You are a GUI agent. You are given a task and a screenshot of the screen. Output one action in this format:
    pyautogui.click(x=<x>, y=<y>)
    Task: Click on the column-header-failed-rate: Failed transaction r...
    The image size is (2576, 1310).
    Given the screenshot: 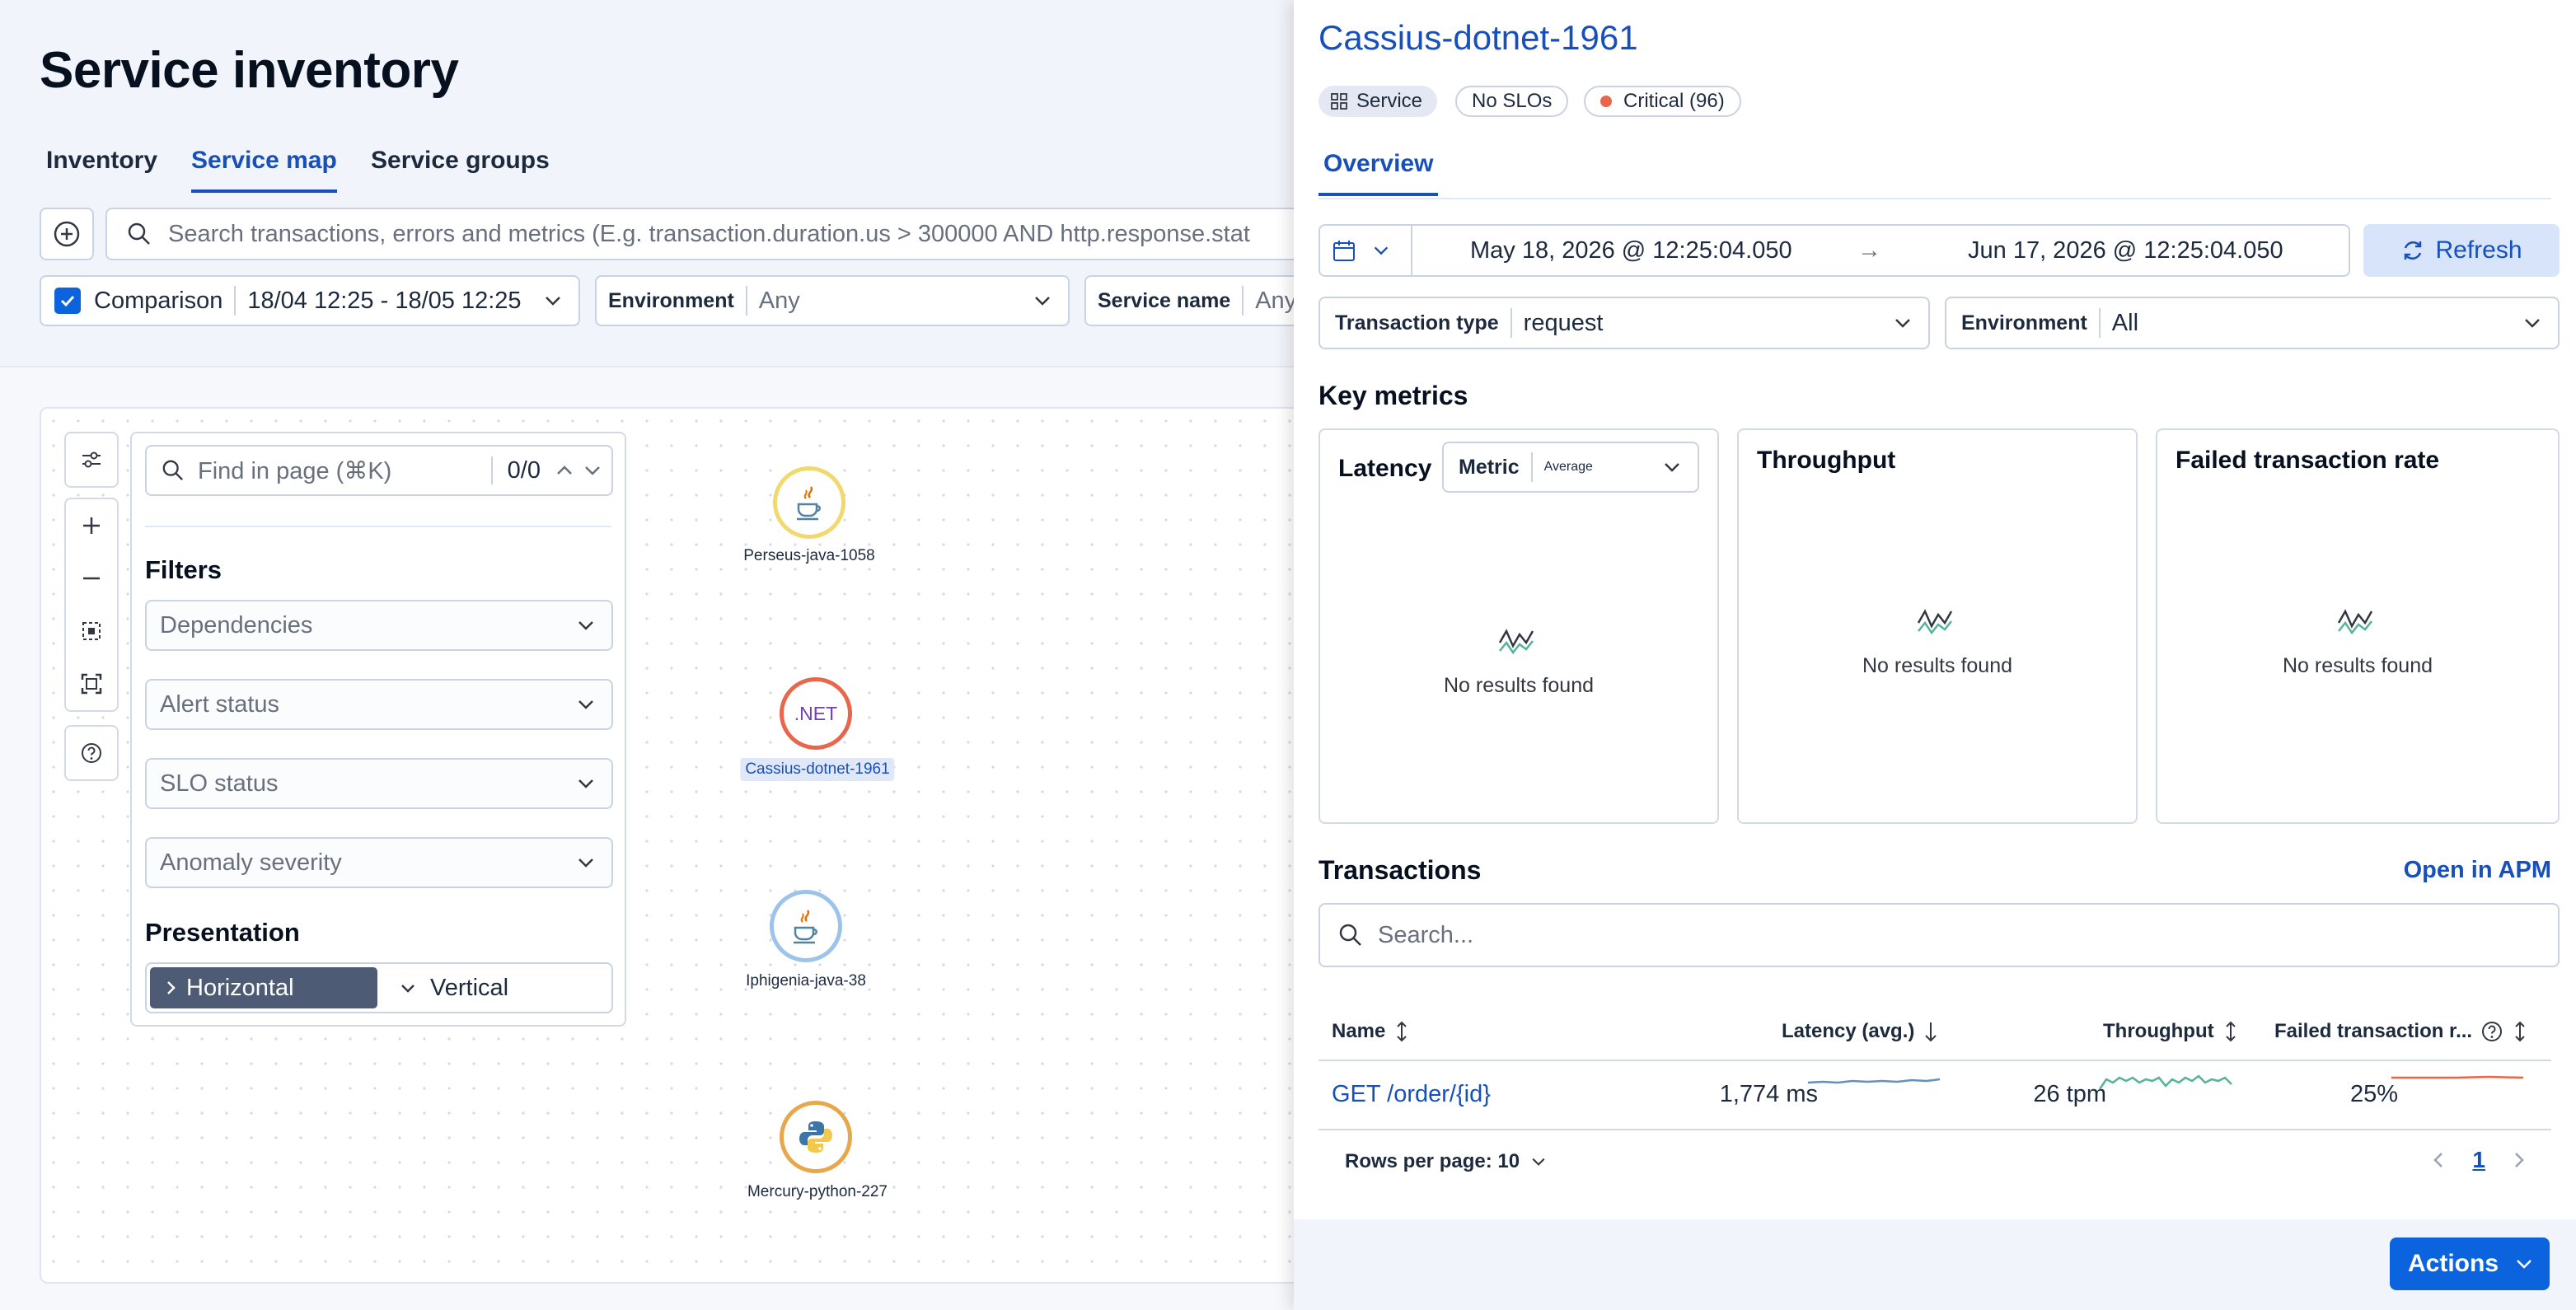 What is the action you would take?
    pyautogui.click(x=2401, y=1031)
    